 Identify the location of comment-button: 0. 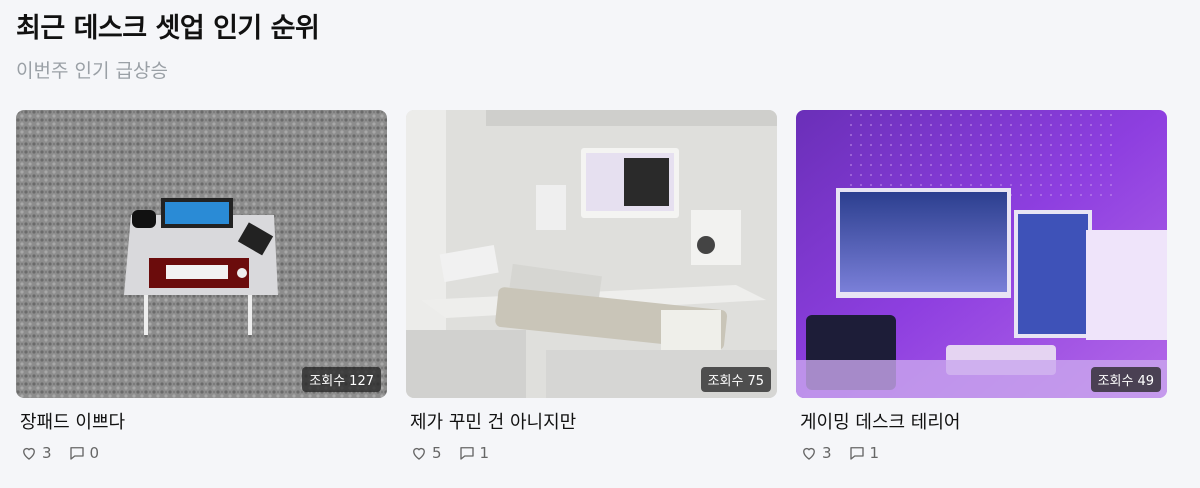
(84, 453).